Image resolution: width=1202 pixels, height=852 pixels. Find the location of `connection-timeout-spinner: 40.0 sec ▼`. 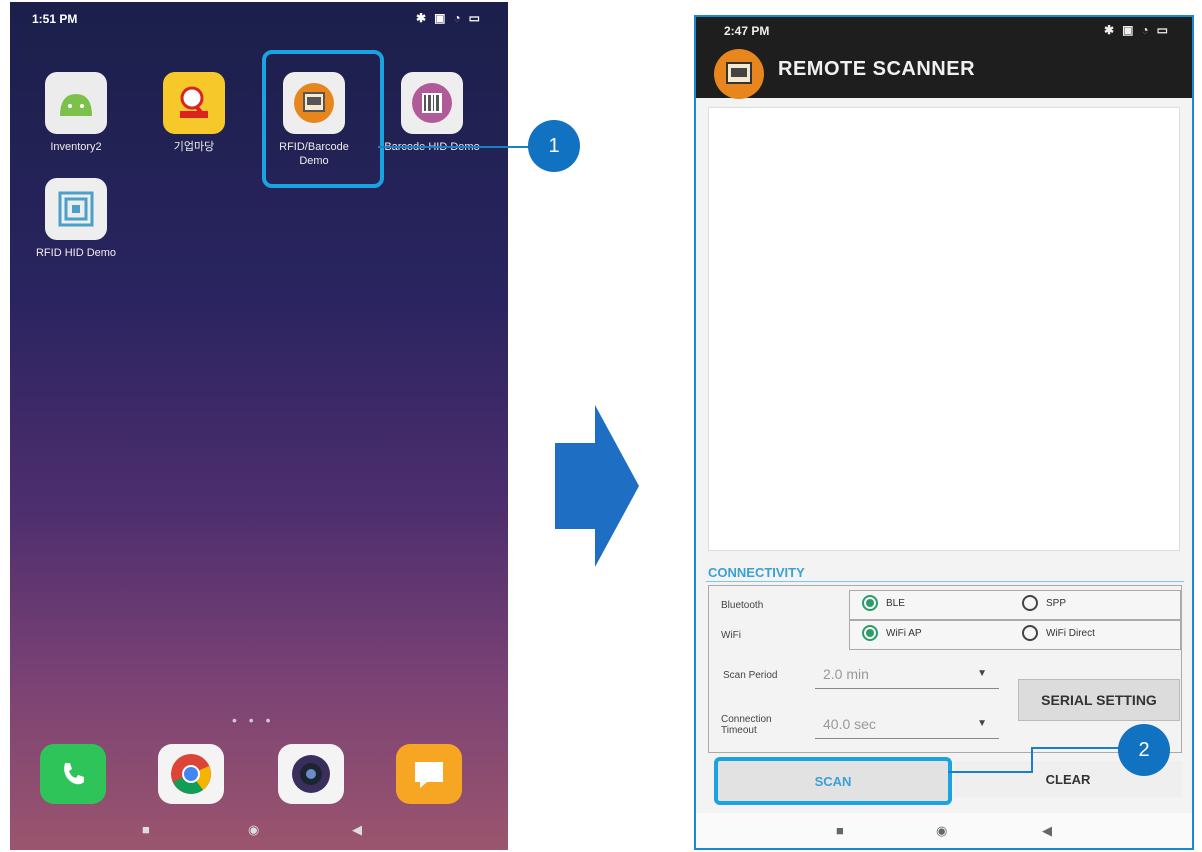

connection-timeout-spinner: 40.0 sec ▼ is located at coordinates (907, 726).